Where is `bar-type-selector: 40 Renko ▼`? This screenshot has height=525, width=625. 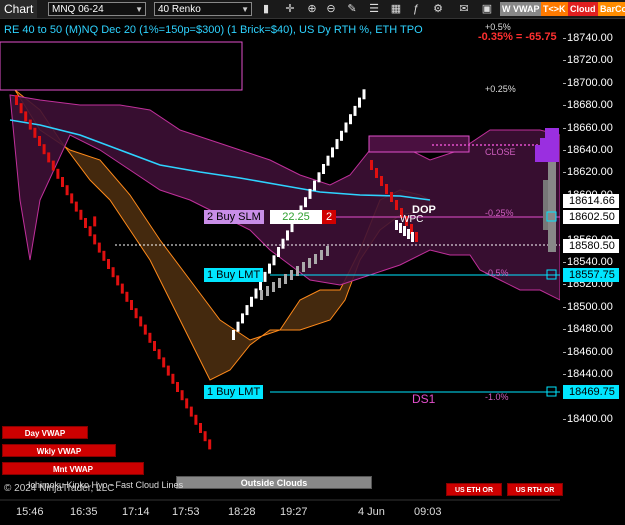
bar-type-selector: 40 Renko ▼ is located at coordinates (203, 9).